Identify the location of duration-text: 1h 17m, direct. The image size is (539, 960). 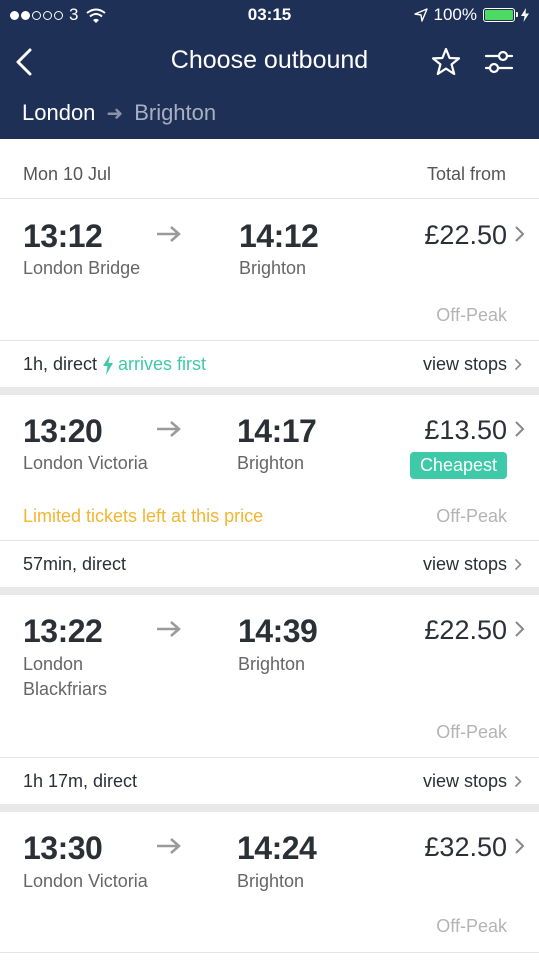
(80, 781).